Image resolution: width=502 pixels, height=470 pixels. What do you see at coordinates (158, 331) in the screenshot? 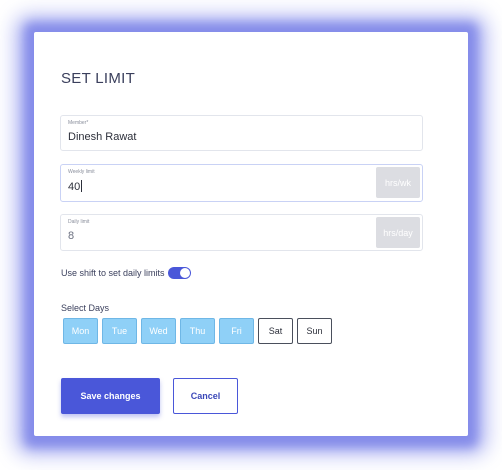
I see `day-wed-button: Wed` at bounding box center [158, 331].